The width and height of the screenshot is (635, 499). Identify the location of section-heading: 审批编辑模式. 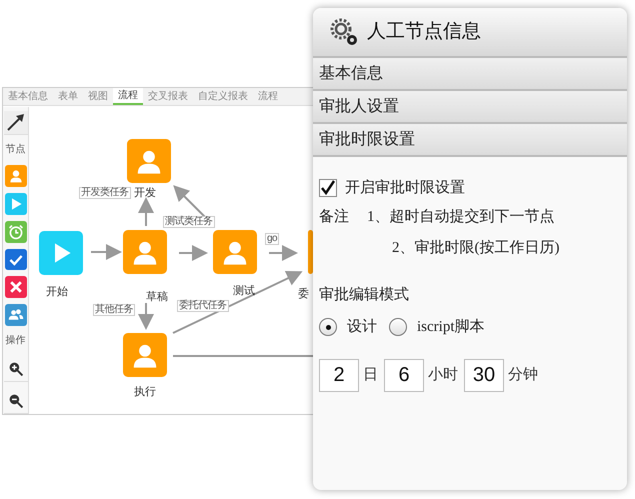
(364, 294).